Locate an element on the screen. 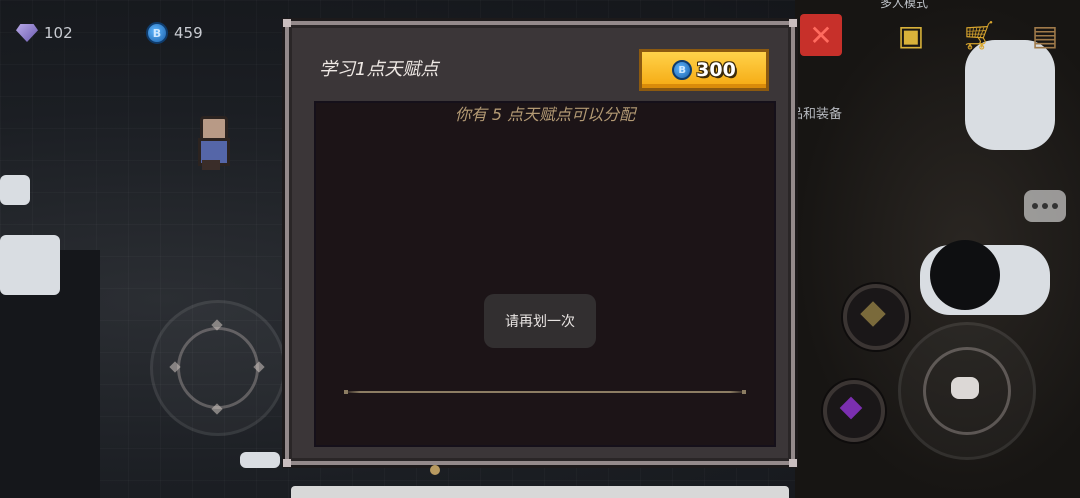 The height and width of the screenshot is (498, 1080). close-icon: ✕ is located at coordinates (821, 35).